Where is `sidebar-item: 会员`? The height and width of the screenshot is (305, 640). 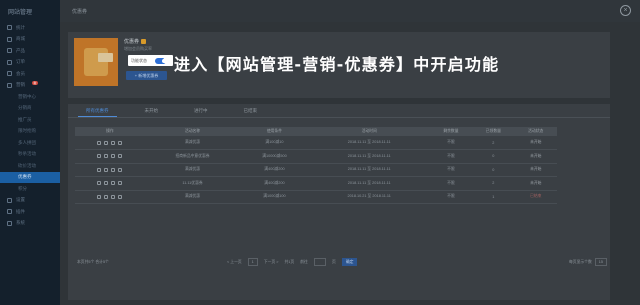 sidebar-item: 会员 is located at coordinates (30, 74).